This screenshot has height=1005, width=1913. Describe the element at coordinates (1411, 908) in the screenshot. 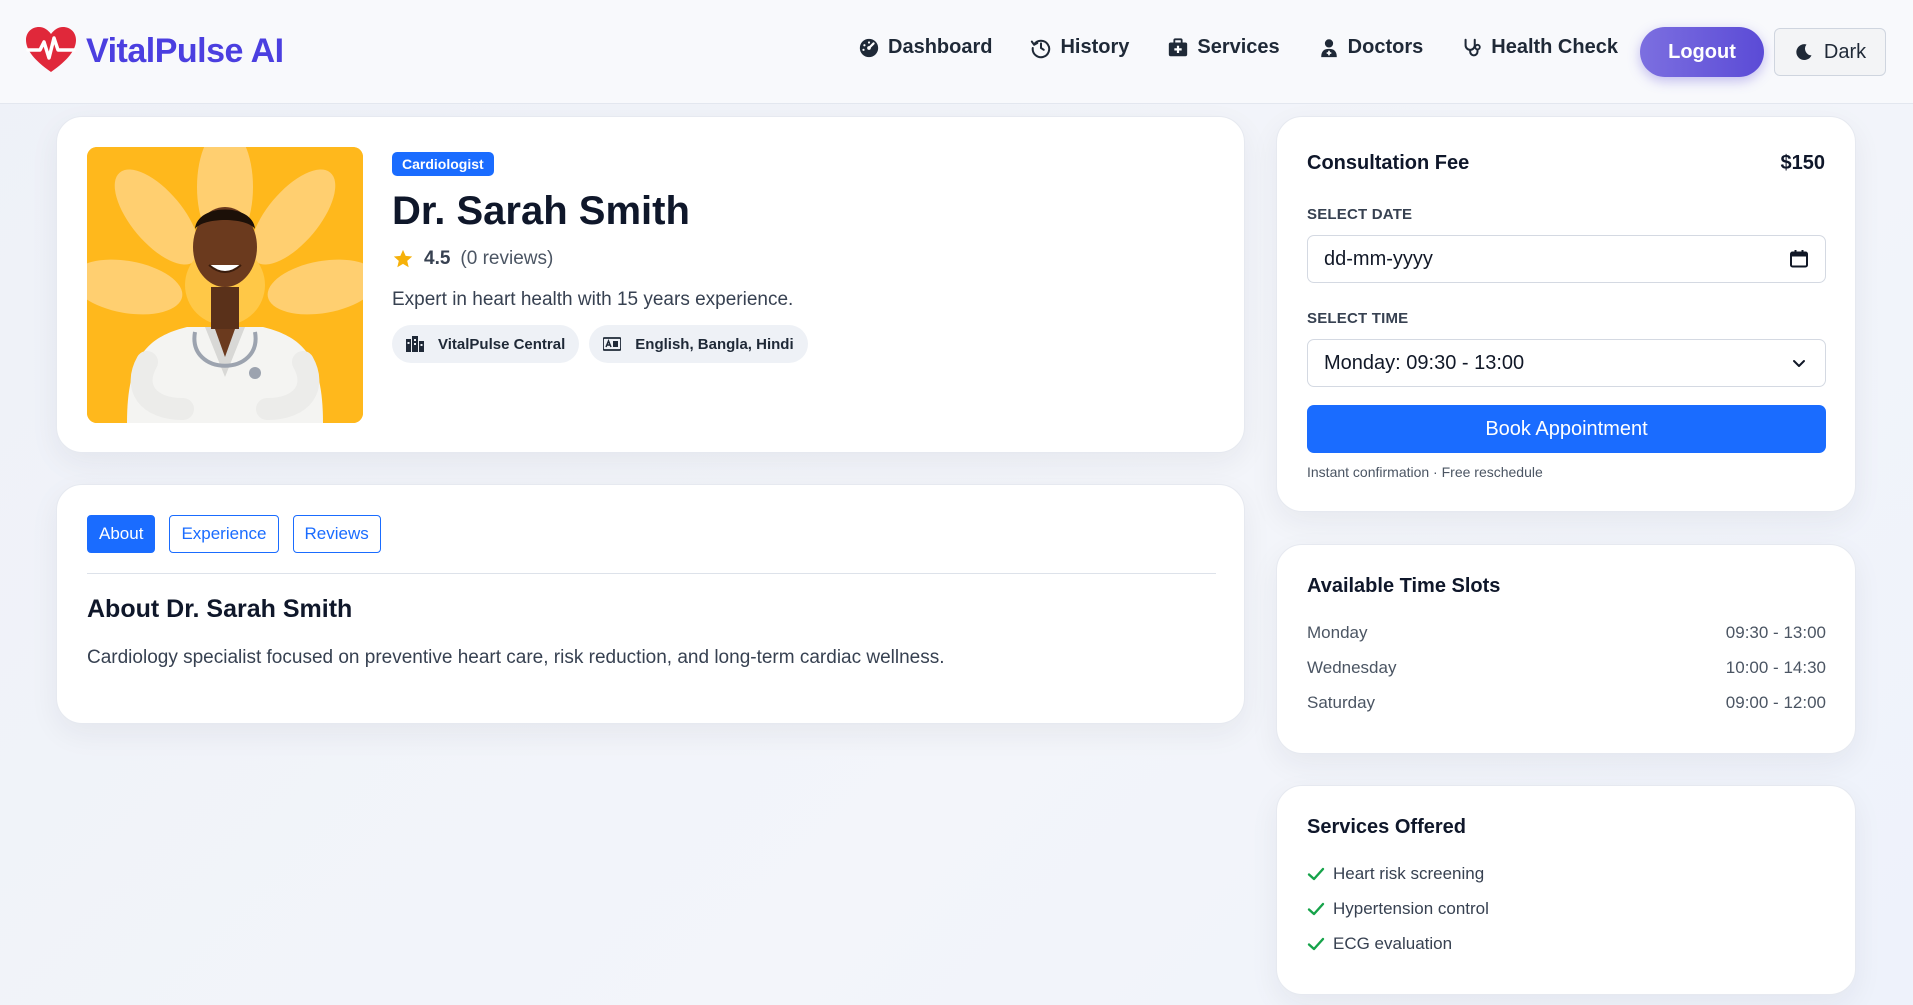

I see `service-item-label: Hypertension control` at that location.